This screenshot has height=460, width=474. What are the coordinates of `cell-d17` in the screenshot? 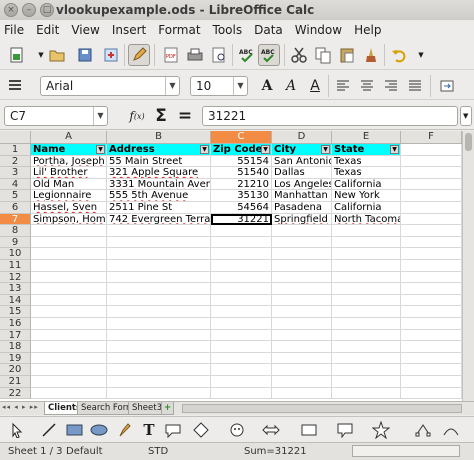 It's located at (302, 335).